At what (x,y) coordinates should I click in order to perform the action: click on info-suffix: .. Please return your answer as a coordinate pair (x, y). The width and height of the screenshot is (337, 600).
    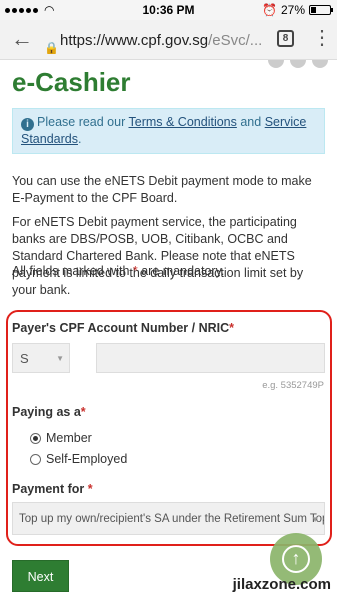
    Looking at the image, I should click on (79, 139).